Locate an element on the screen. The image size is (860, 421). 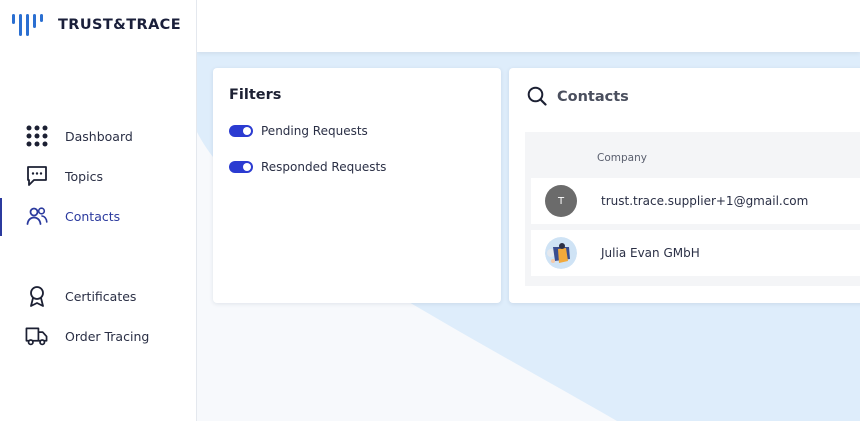
person-illustration-icon is located at coordinates (561, 253).